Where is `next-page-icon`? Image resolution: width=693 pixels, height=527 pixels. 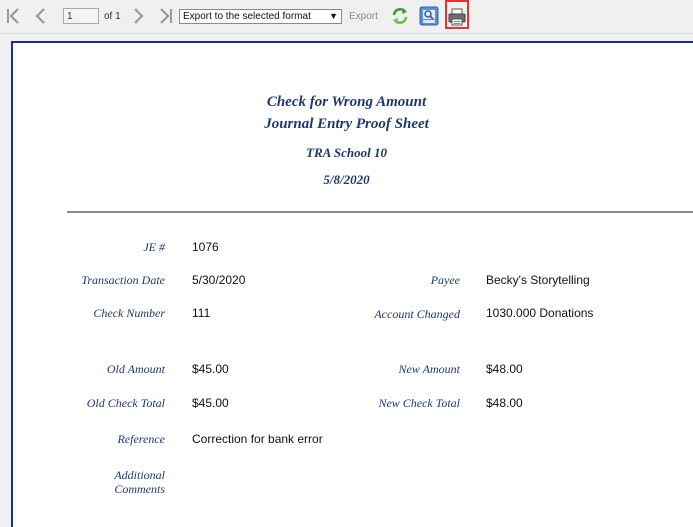
next-page-icon is located at coordinates (139, 16).